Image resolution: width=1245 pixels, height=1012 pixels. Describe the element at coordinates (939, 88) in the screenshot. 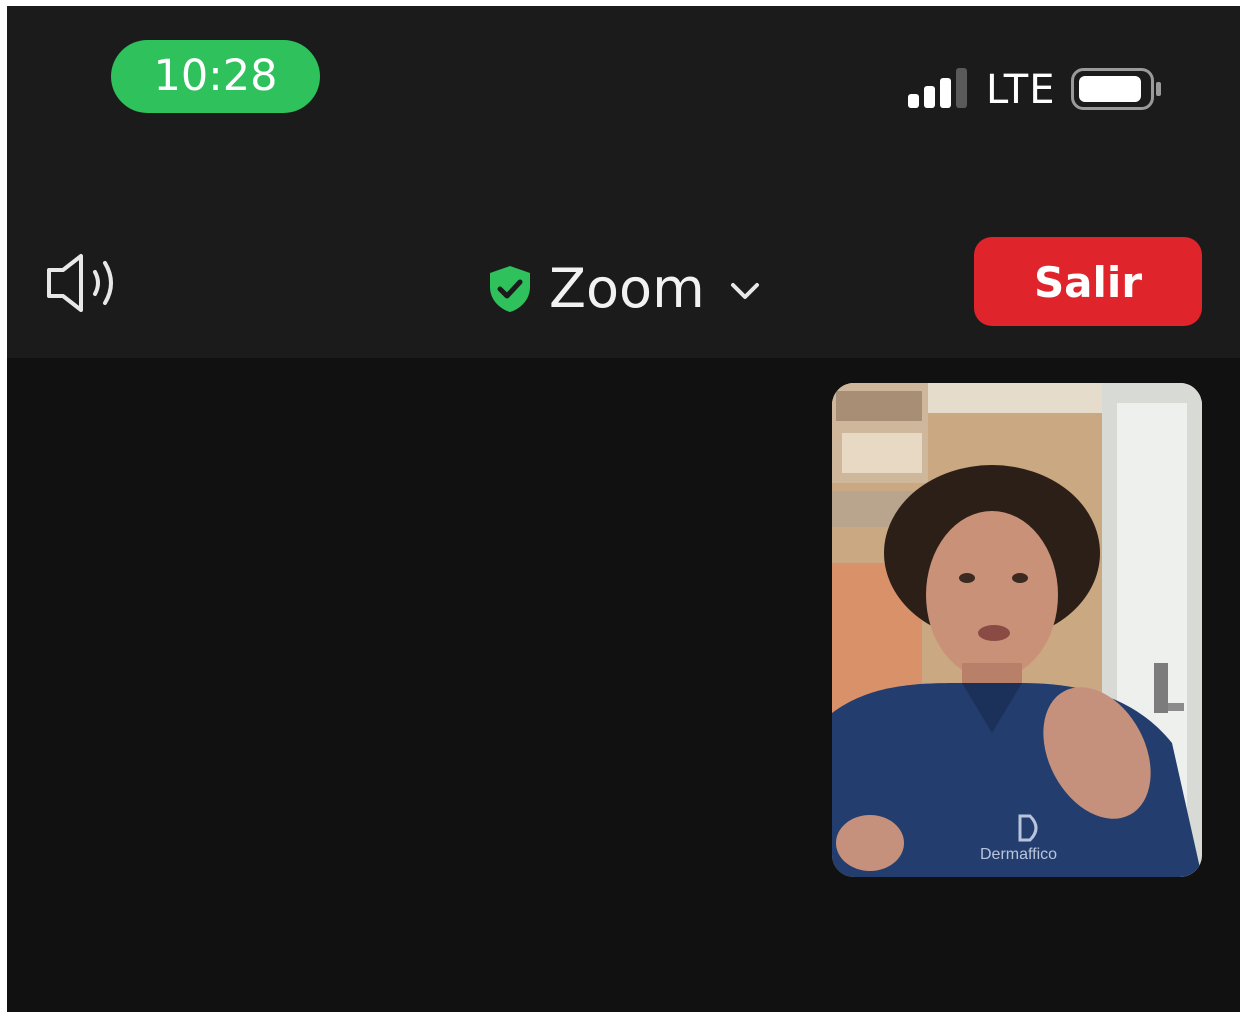

I see `cellular-signal-icon` at that location.